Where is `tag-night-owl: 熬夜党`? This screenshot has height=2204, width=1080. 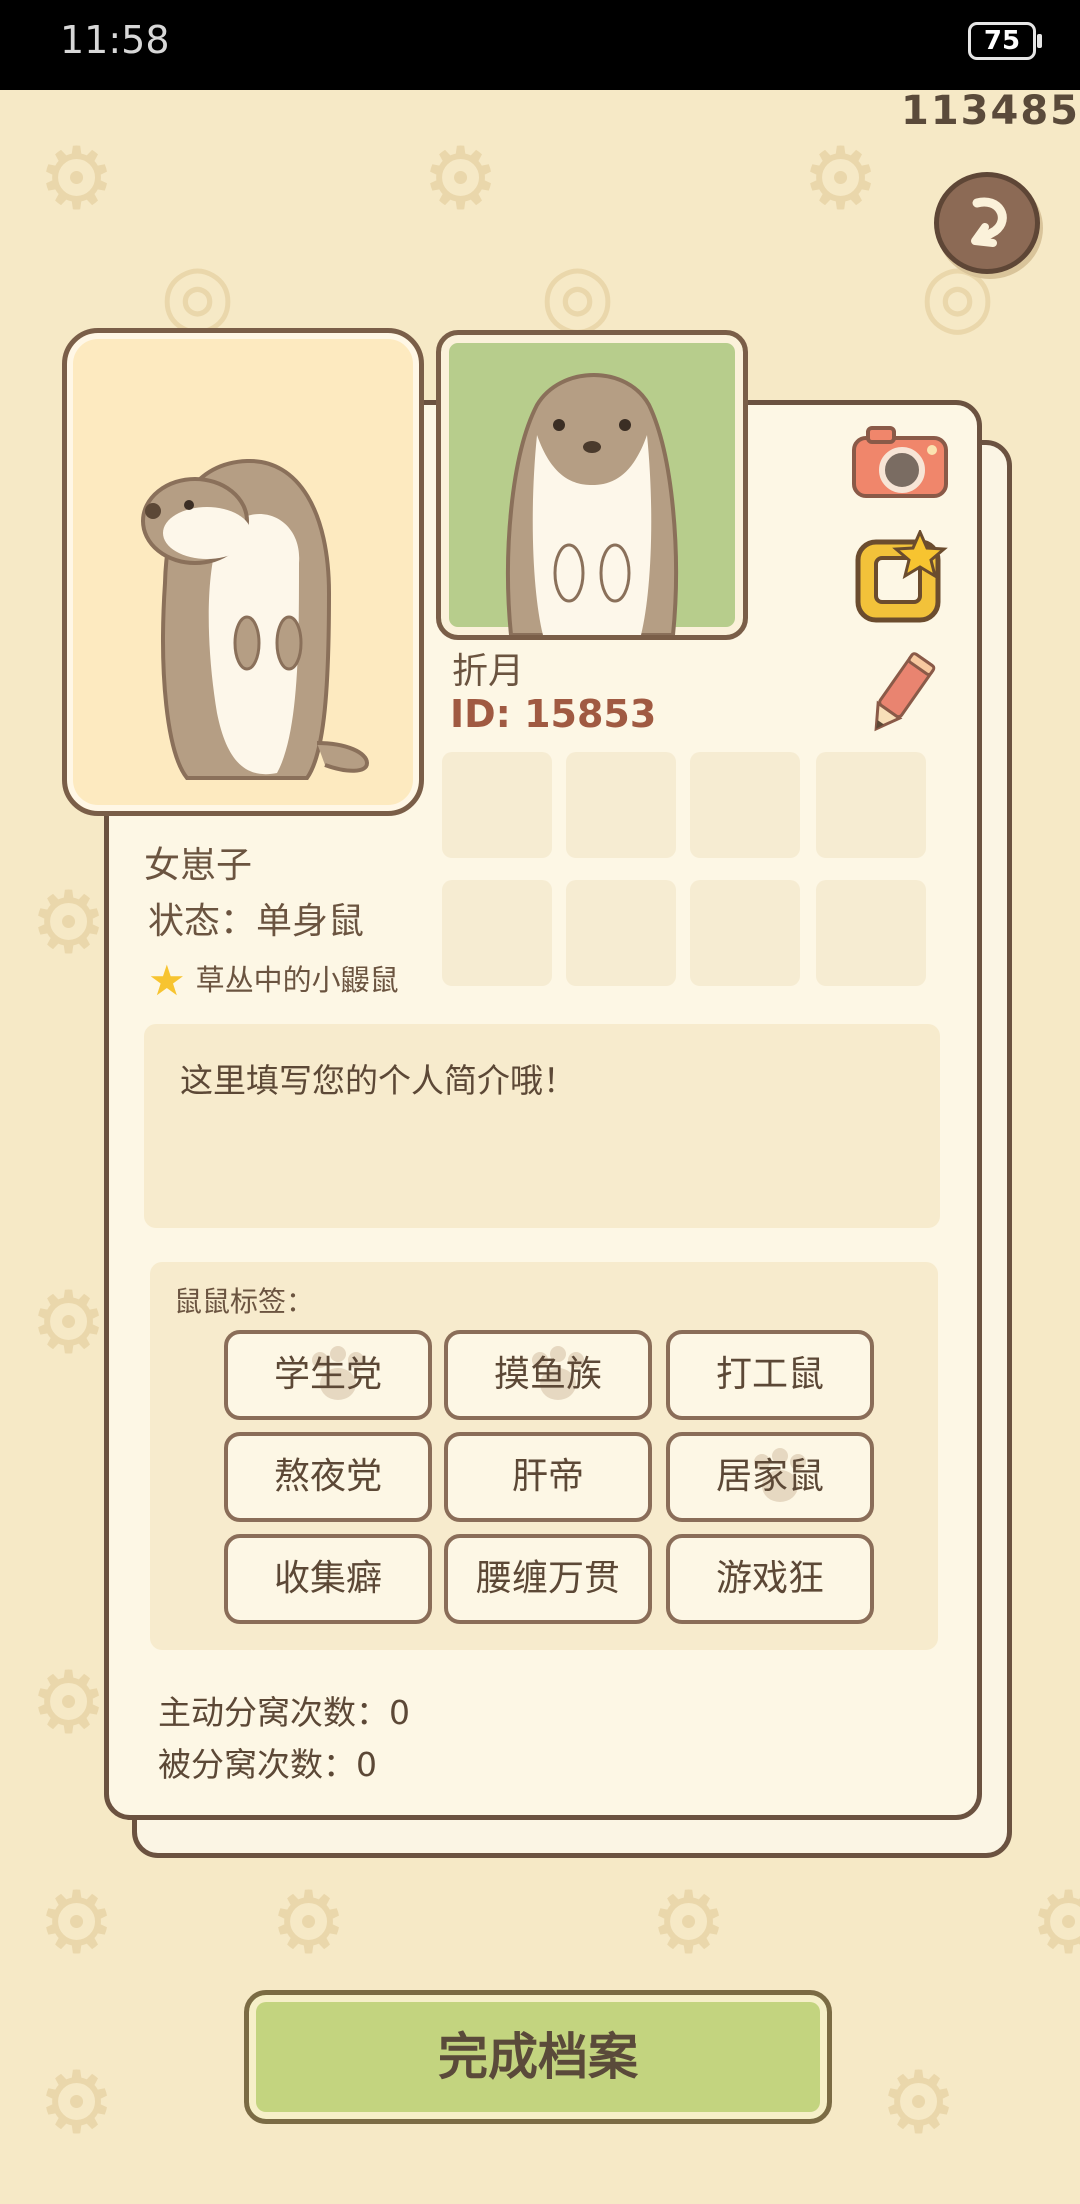 tag-night-owl: 熬夜党 is located at coordinates (328, 1477).